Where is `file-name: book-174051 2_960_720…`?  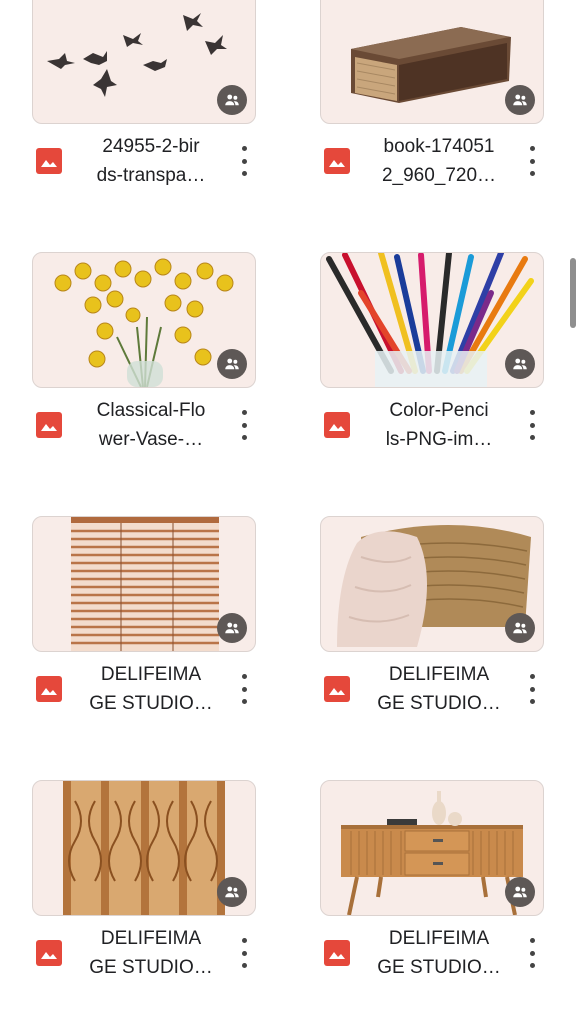 file-name: book-174051 2_960_720… is located at coordinates (439, 161).